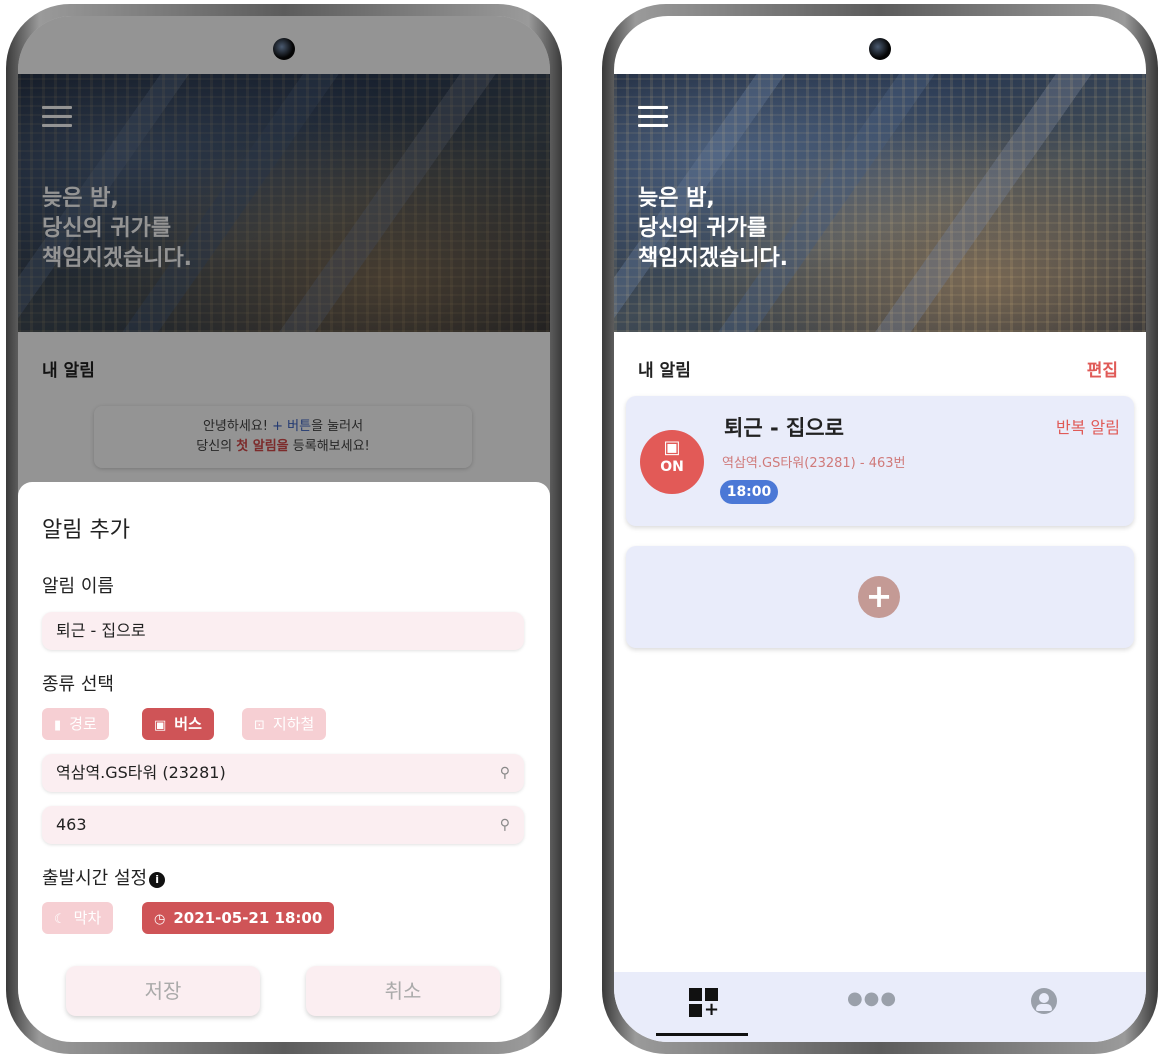 Image resolution: width=1161 pixels, height=1058 pixels. I want to click on save-button: 저장, so click(163, 991).